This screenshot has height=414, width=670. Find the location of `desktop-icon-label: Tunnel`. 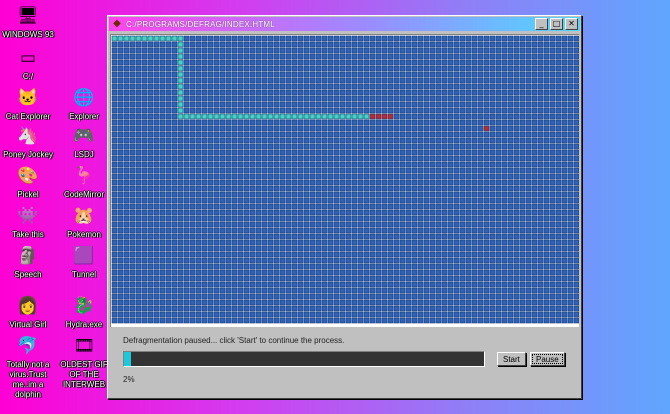

desktop-icon-label: Tunnel is located at coordinates (84, 274).